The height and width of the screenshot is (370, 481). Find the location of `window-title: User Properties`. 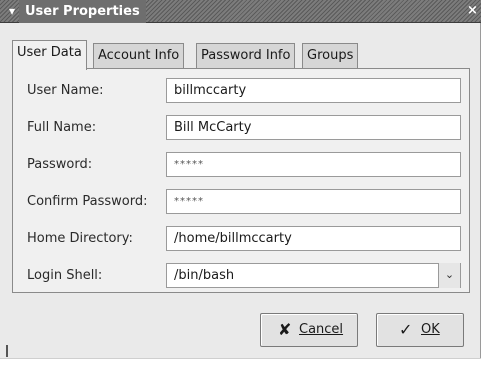

window-title: User Properties is located at coordinates (82, 11).